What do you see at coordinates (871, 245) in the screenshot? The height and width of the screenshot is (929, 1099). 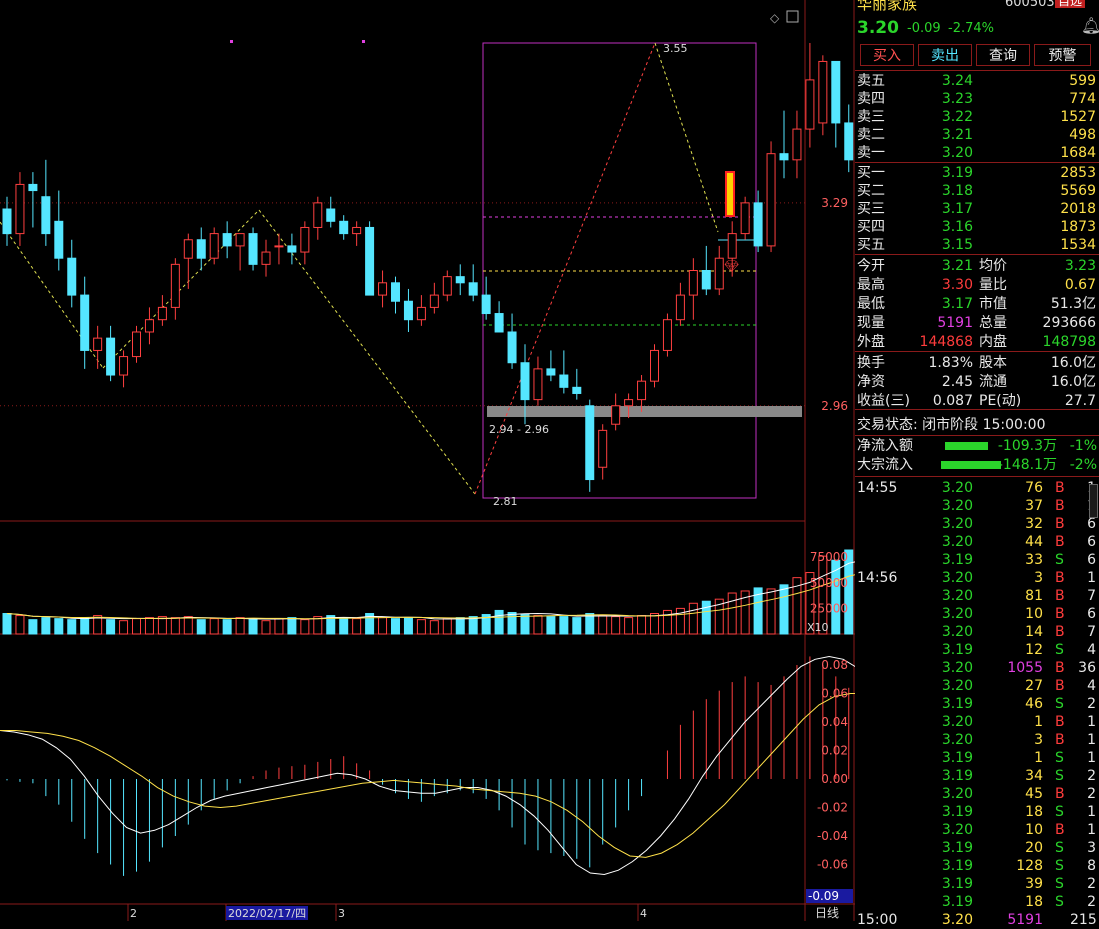 I see `bid-label: 买五` at bounding box center [871, 245].